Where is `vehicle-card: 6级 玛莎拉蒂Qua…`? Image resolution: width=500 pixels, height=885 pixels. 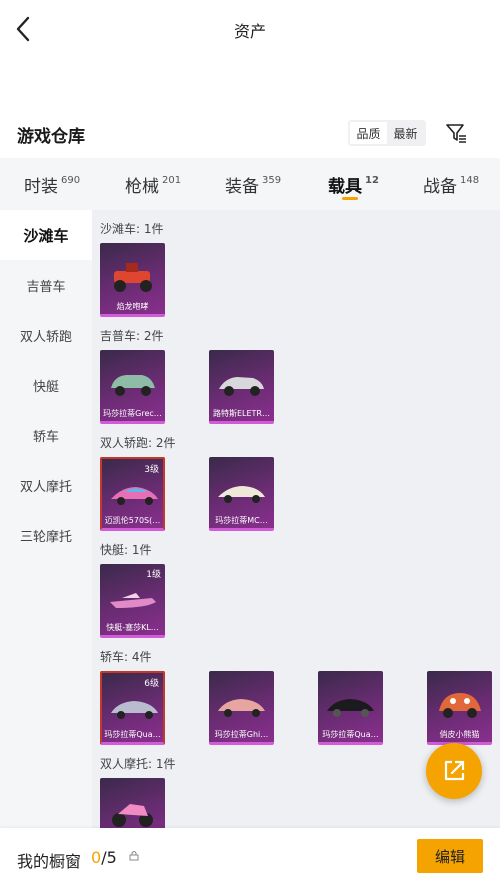
vehicle-card: 6级 玛莎拉蒂Qua… is located at coordinates (132, 708).